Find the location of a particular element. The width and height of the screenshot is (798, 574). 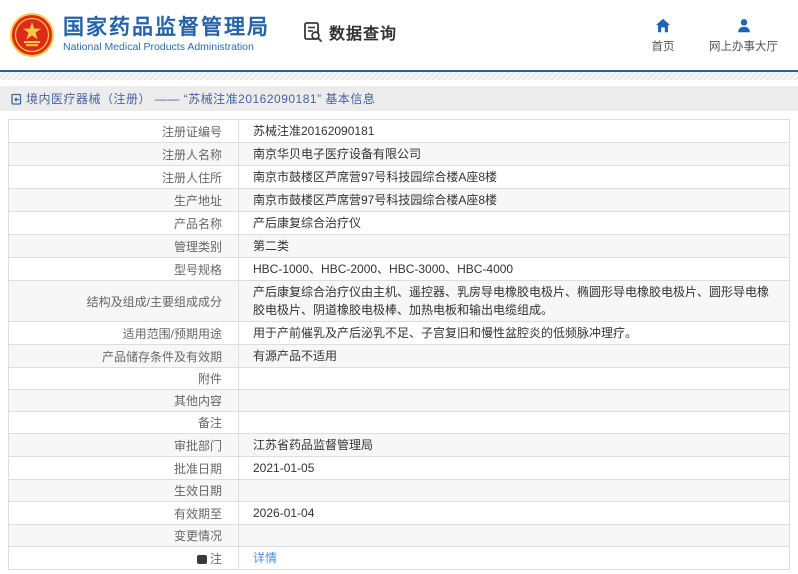

row-value: 南京华贝电子医疗设备有限公司 is located at coordinates (514, 154).